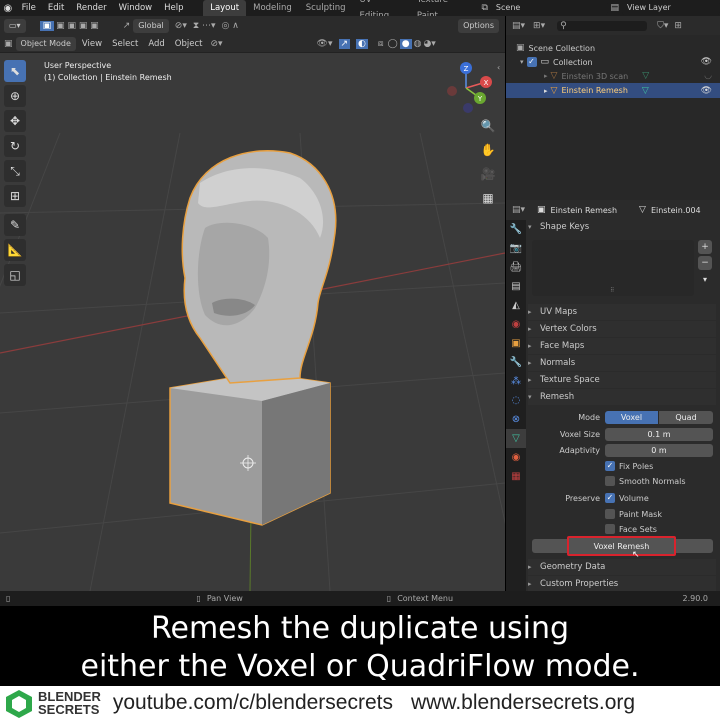 Image resolution: width=720 pixels, height=720 pixels. What do you see at coordinates (518, 210) in the screenshot?
I see `properties-editor-icon: ▤▾` at bounding box center [518, 210].